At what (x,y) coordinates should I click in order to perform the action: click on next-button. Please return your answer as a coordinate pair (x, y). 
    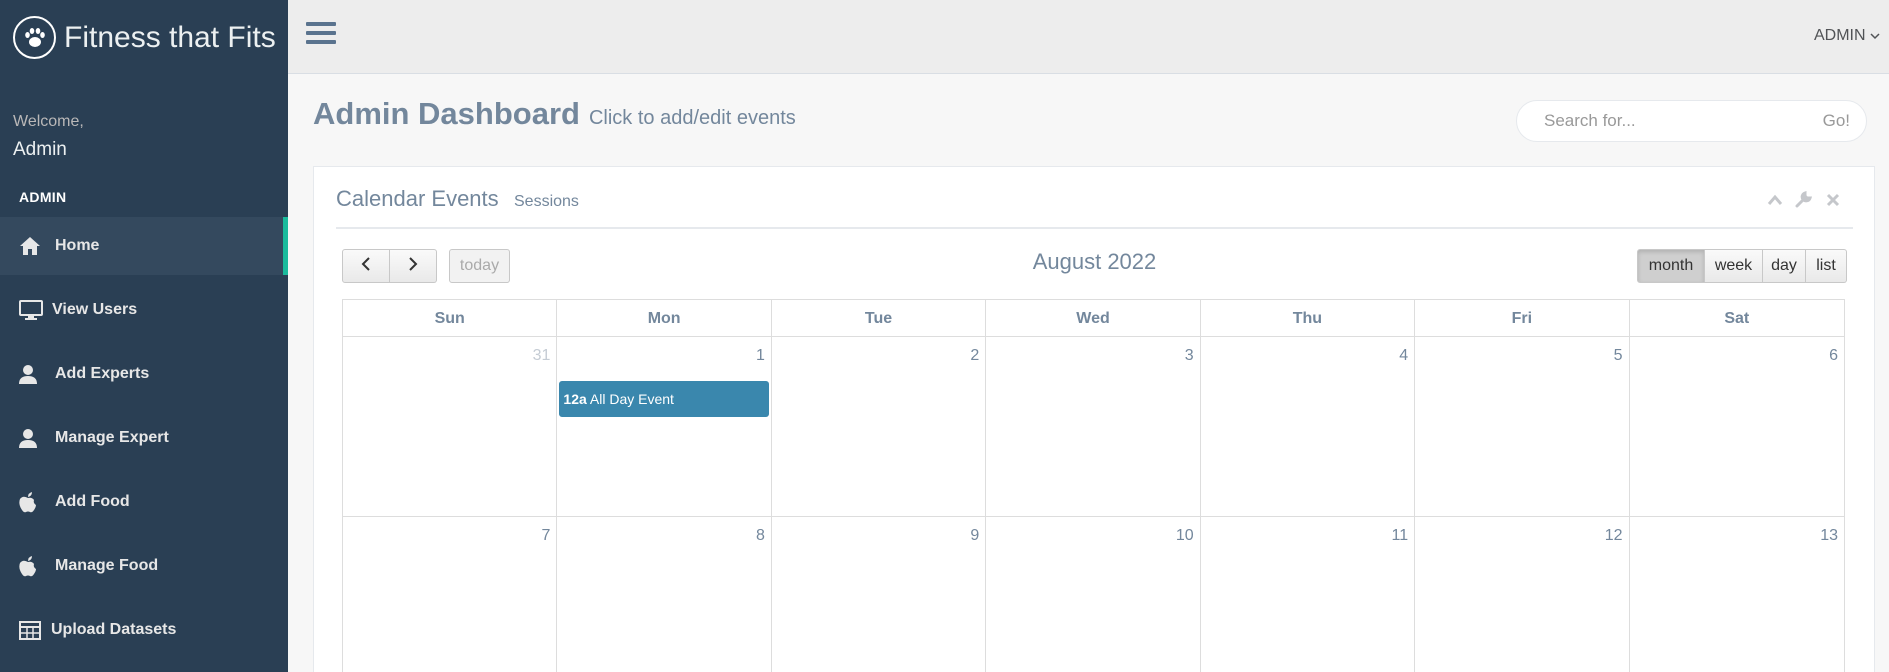
    Looking at the image, I should click on (413, 266).